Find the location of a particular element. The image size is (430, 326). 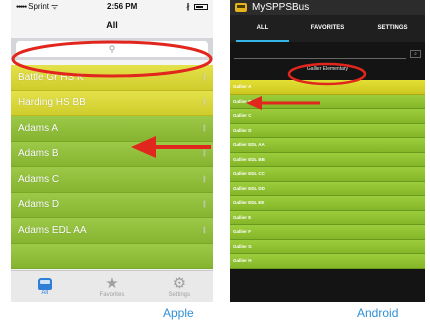

action-bar: MySPPSBus is located at coordinates (327, 7).